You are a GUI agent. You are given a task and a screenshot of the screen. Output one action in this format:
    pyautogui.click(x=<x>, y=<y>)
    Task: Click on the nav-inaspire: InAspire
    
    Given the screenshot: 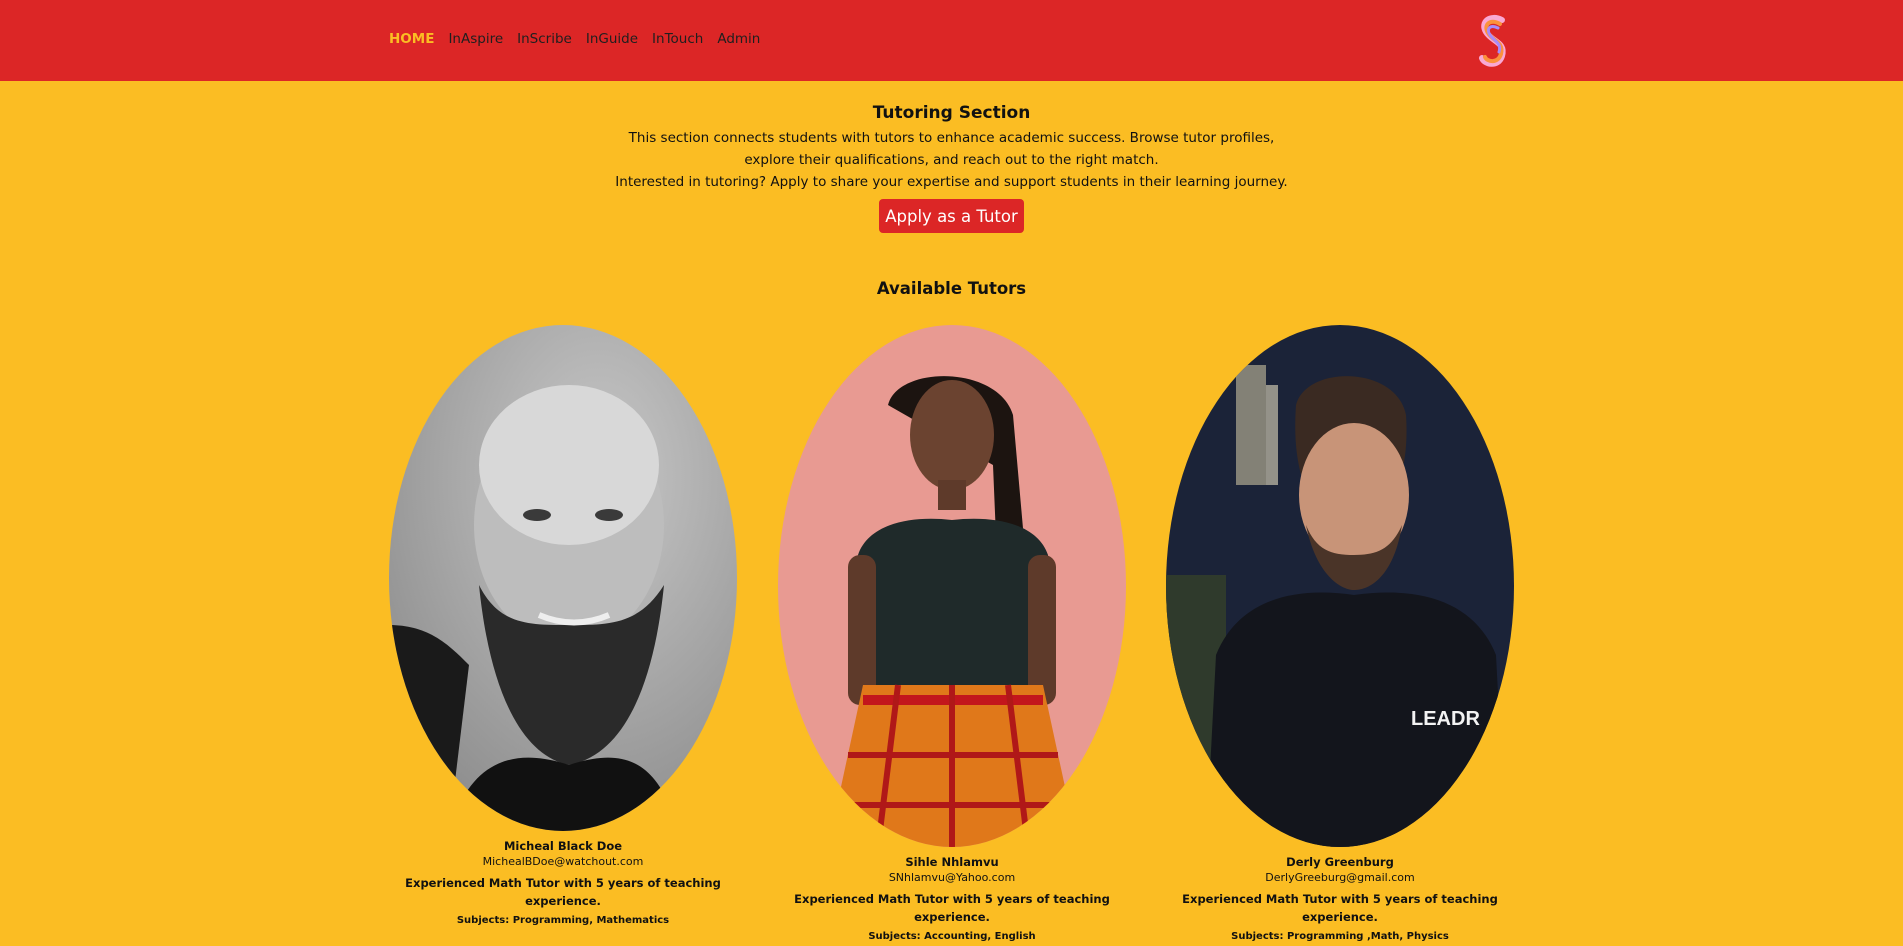 What is the action you would take?
    pyautogui.click(x=475, y=39)
    